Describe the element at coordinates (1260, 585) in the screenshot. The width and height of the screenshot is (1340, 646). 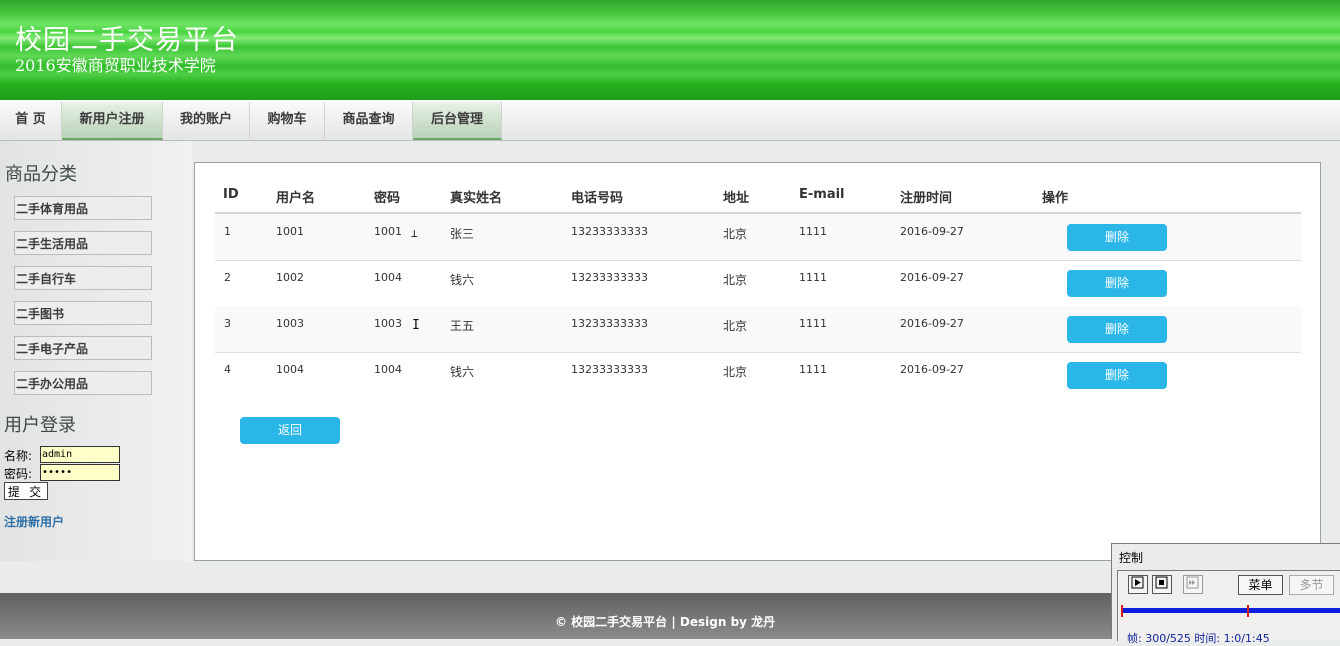
I see `menu-button: 菜单` at that location.